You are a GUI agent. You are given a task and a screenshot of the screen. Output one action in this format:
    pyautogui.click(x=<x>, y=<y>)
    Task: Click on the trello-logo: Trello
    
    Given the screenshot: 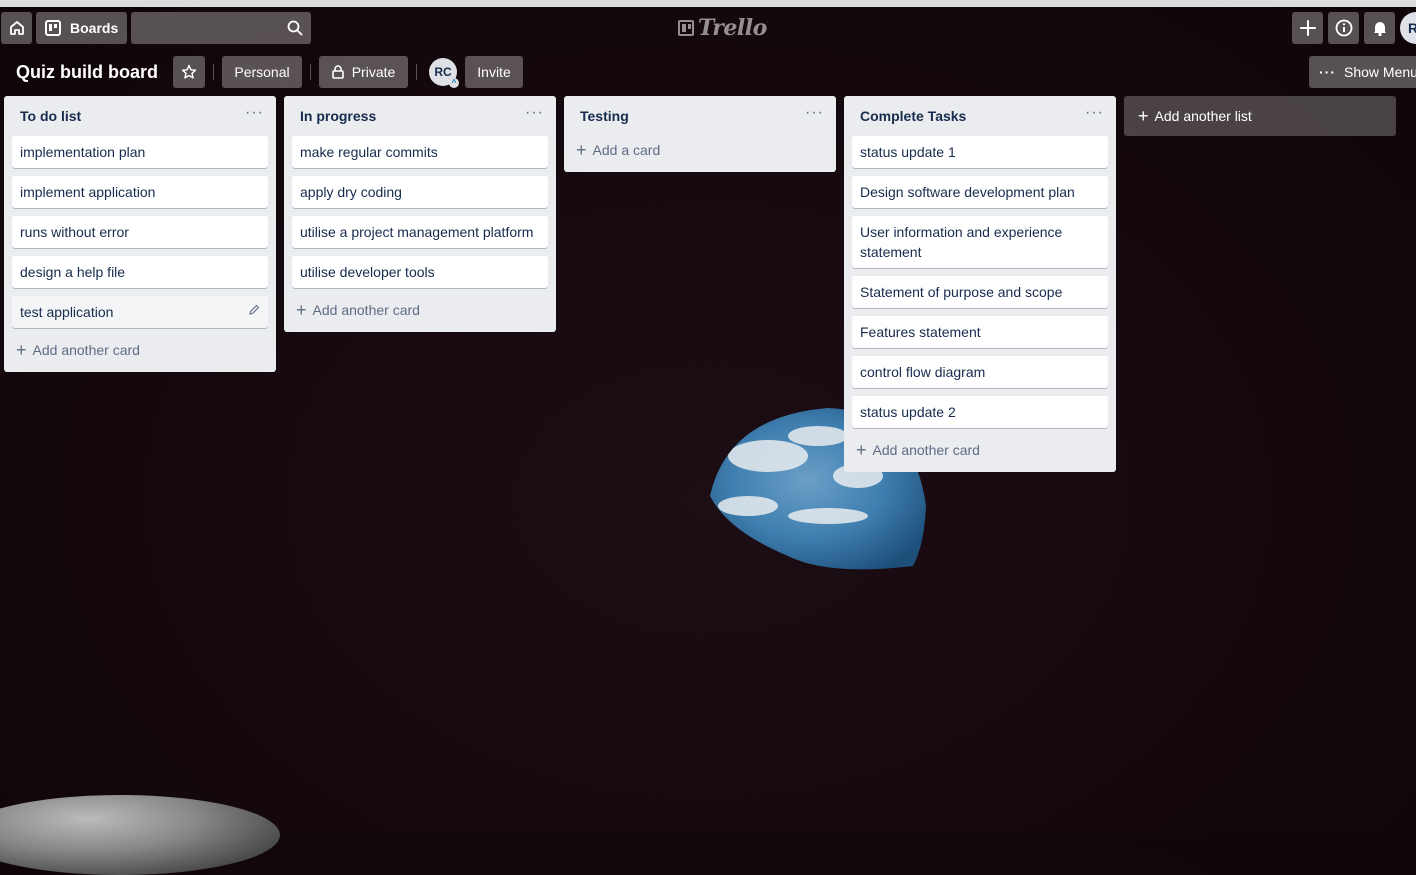 What is the action you would take?
    pyautogui.click(x=722, y=28)
    